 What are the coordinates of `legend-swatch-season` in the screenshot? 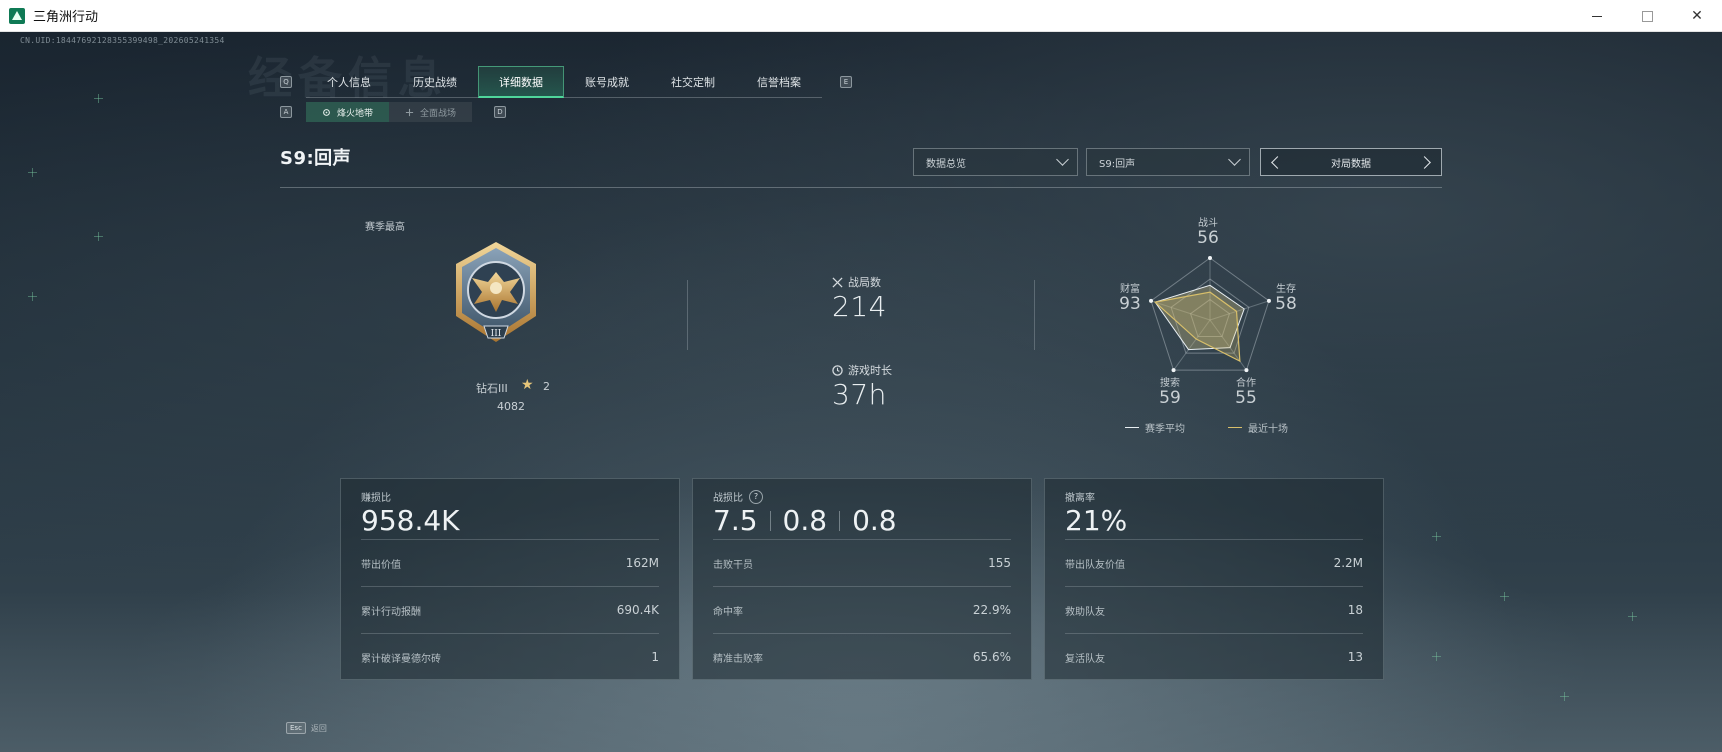 It's located at (1132, 427).